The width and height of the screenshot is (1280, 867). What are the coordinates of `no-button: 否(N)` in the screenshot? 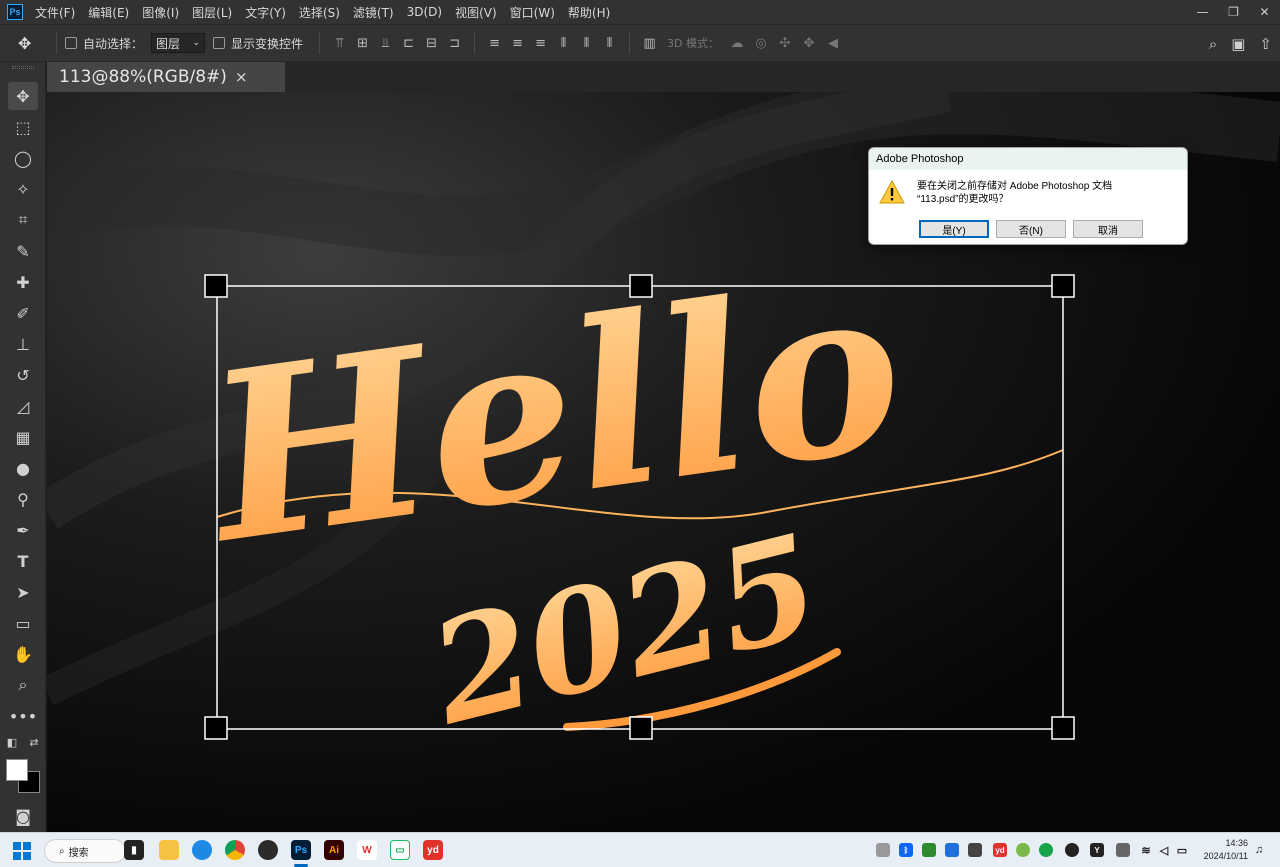 It's located at (1031, 229).